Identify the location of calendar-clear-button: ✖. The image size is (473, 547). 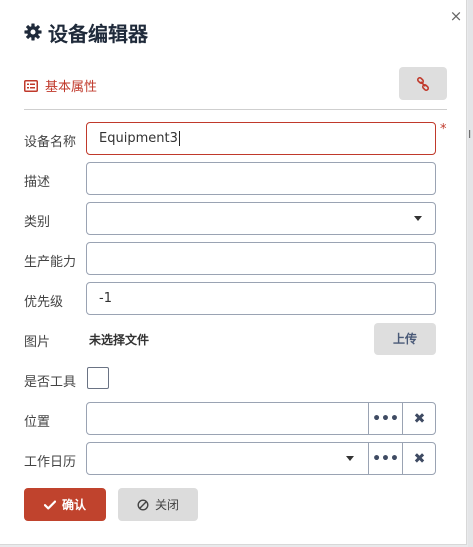
(418, 458).